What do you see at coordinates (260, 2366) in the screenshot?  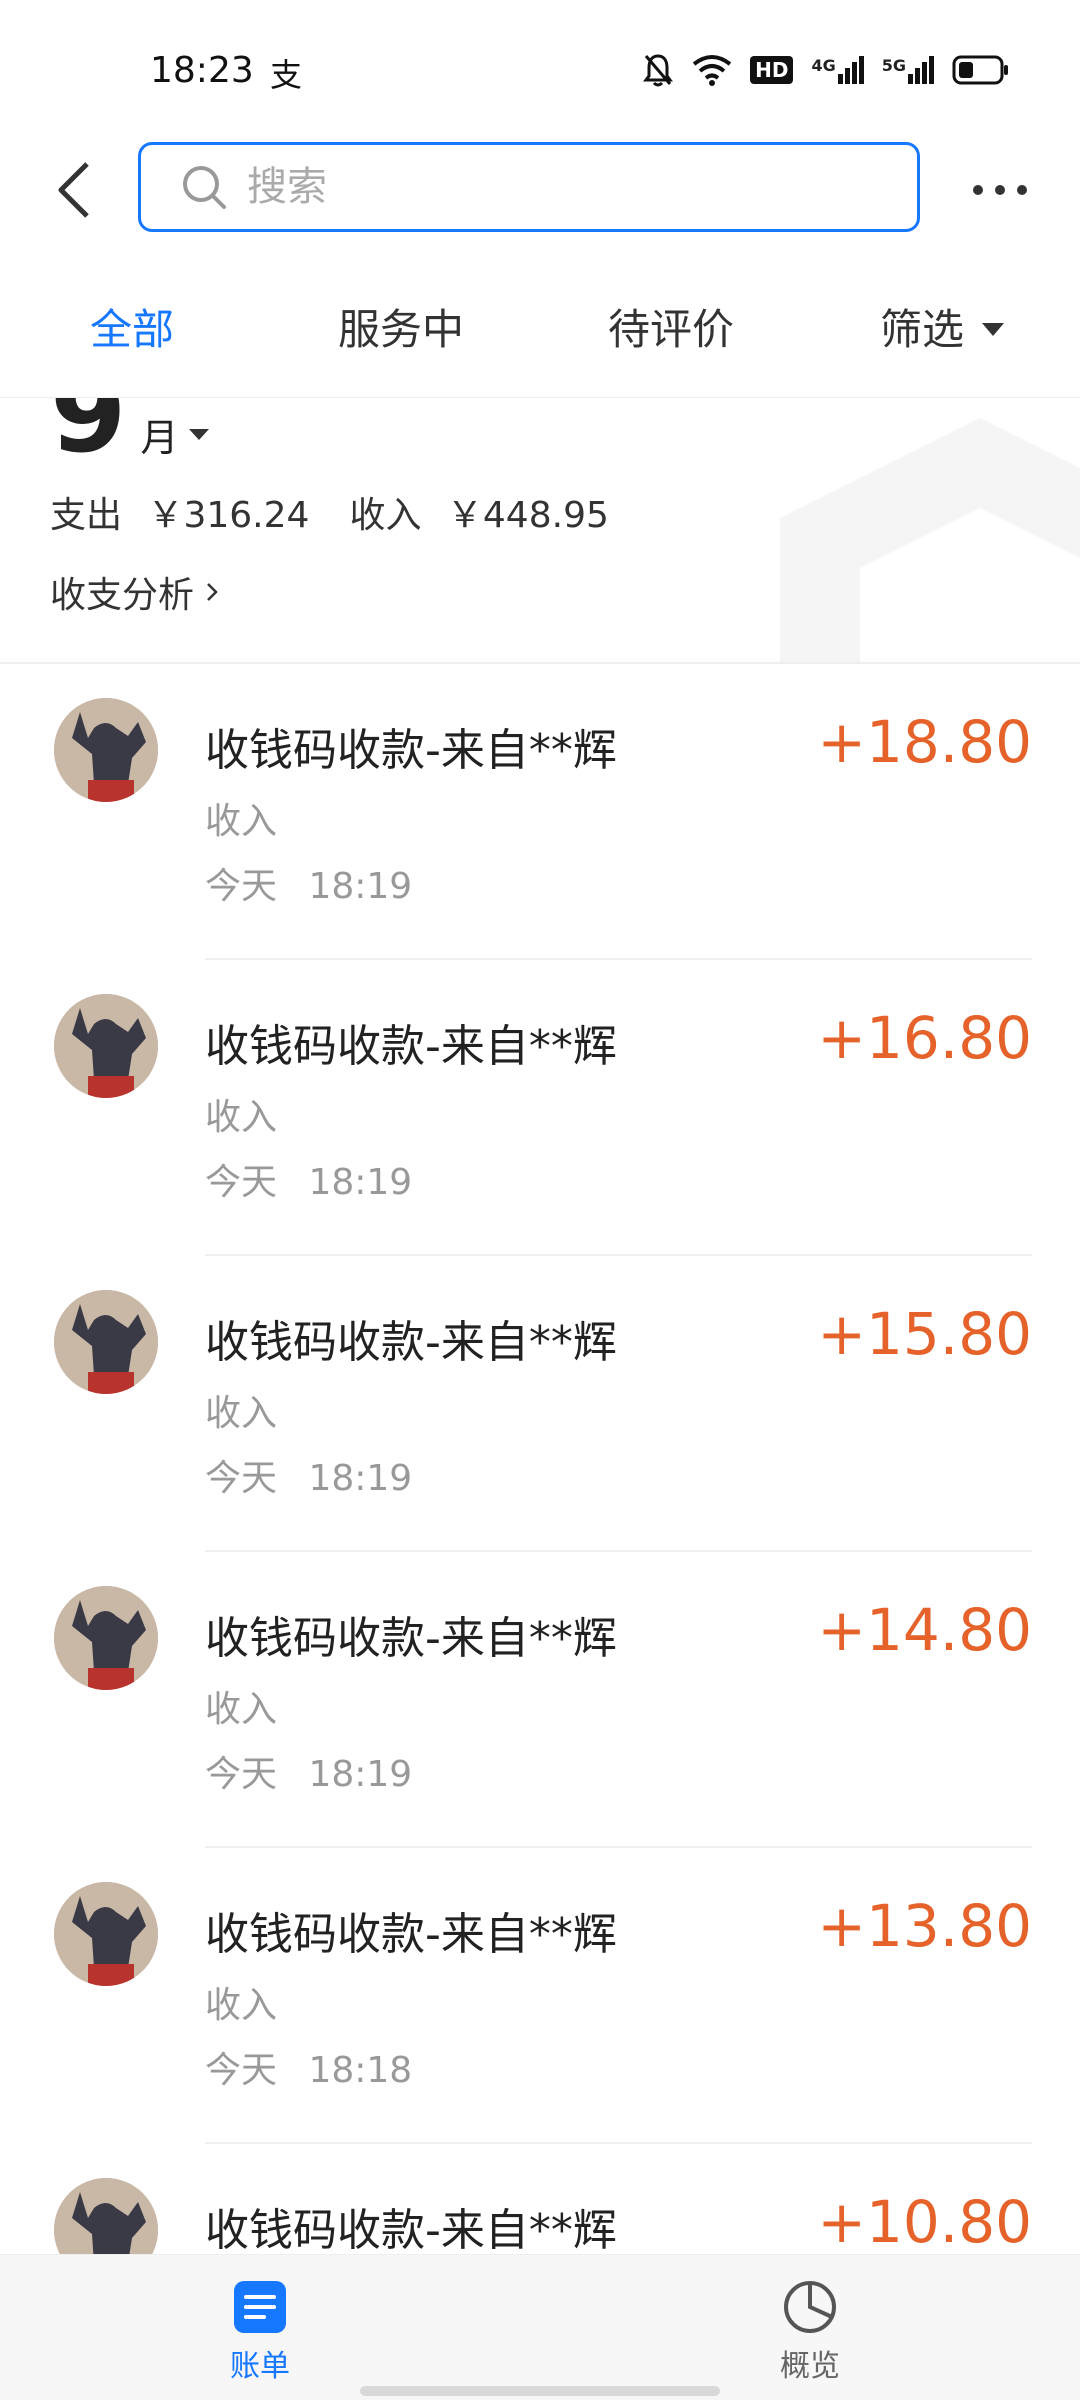 I see `nav-bill-label: 账单` at bounding box center [260, 2366].